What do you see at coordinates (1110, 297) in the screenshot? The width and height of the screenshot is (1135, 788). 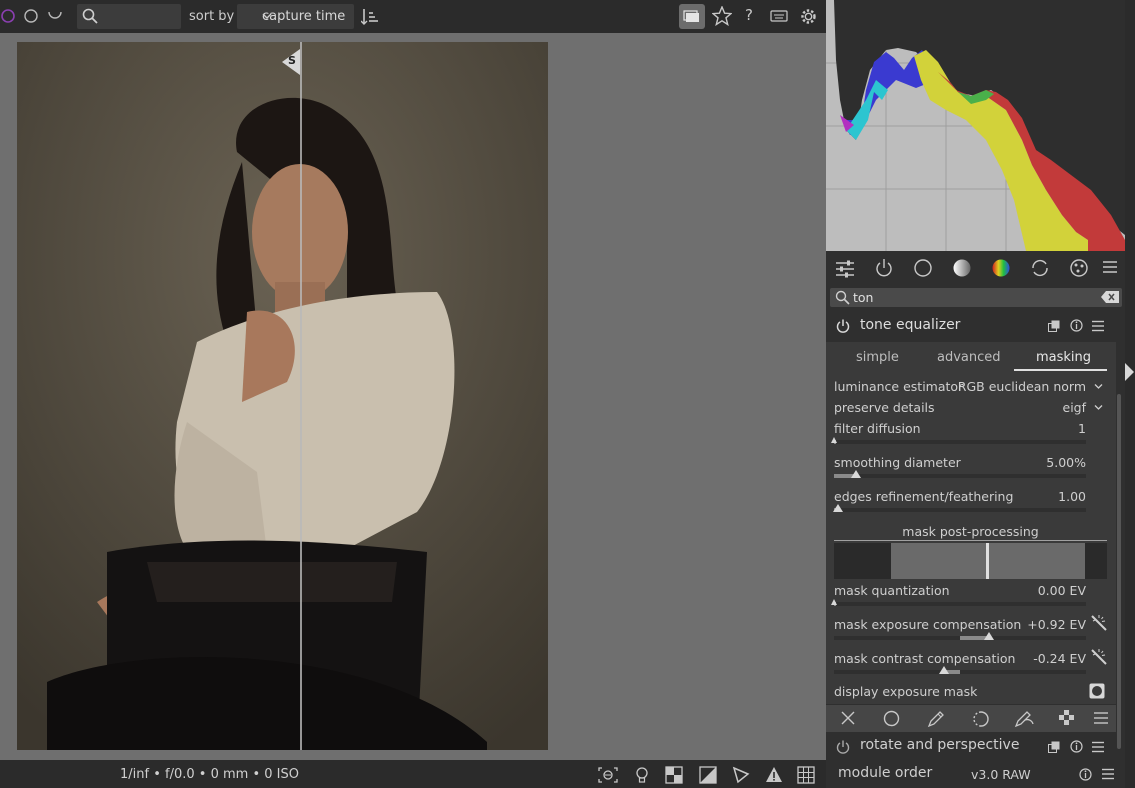 I see `clear-search-icon` at bounding box center [1110, 297].